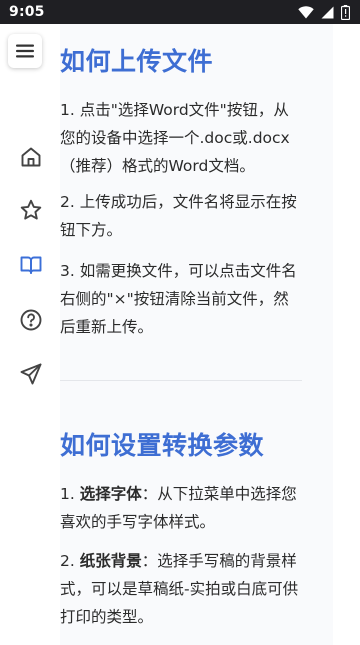 This screenshot has height=645, width=360. I want to click on settings-step-2: 2. 纸张背景：选择手写稿的背景样式，可以是草稿纸-实拍或白底可供打印的类型。, so click(182, 589).